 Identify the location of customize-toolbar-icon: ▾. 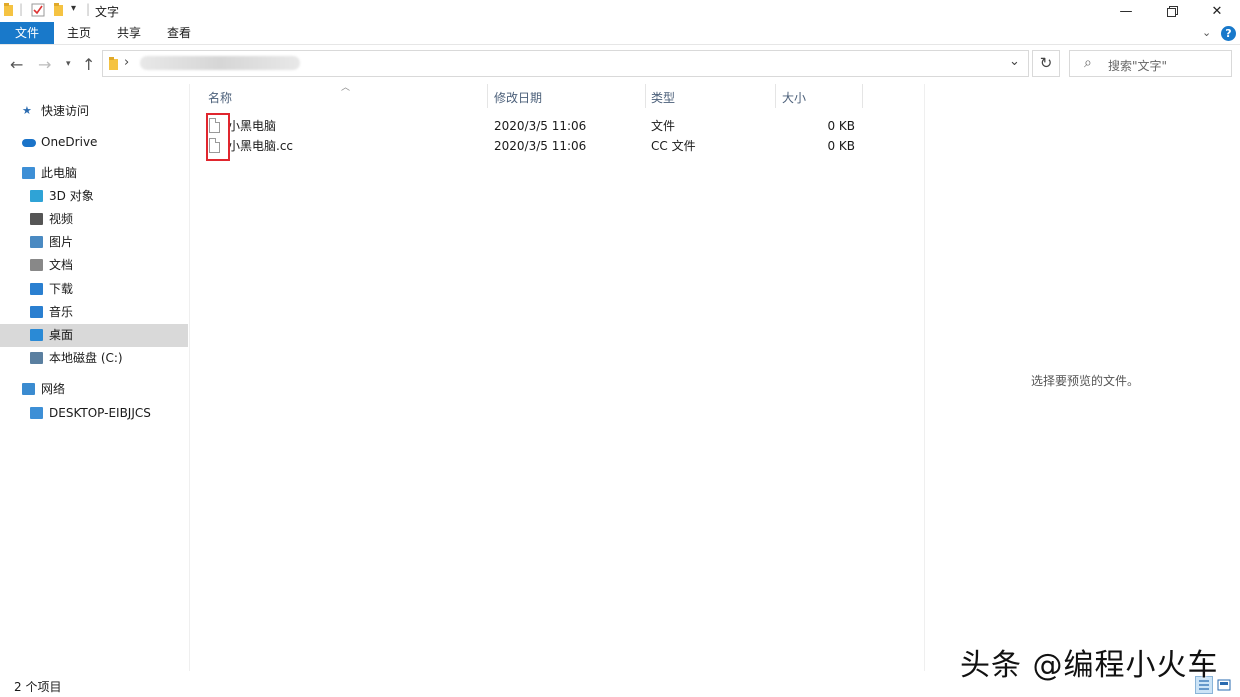
(73, 8).